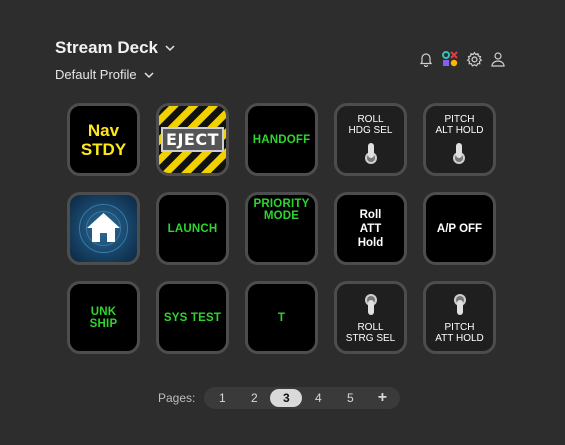 The height and width of the screenshot is (445, 565). I want to click on key-label: EJECT, so click(192, 139).